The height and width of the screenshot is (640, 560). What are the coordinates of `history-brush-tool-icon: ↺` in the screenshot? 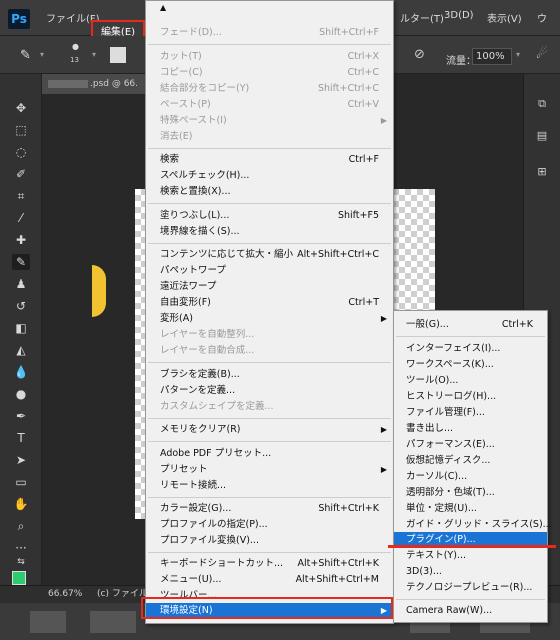 It's located at (21, 306).